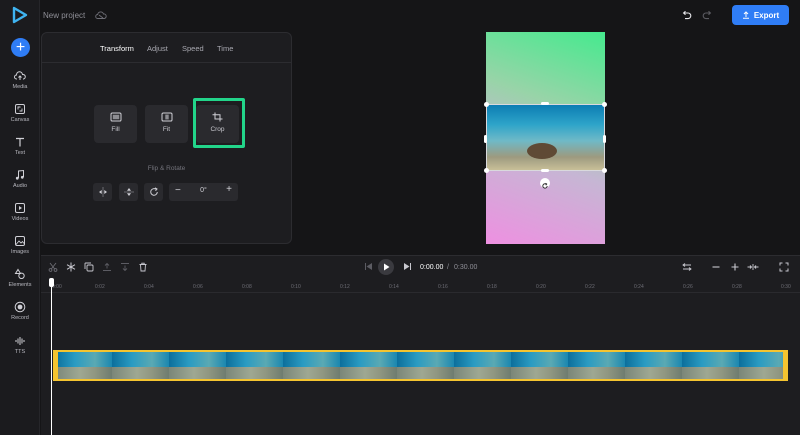 This screenshot has height=435, width=800. What do you see at coordinates (100, 287) in the screenshot?
I see `ruler-tick: 0:02` at bounding box center [100, 287].